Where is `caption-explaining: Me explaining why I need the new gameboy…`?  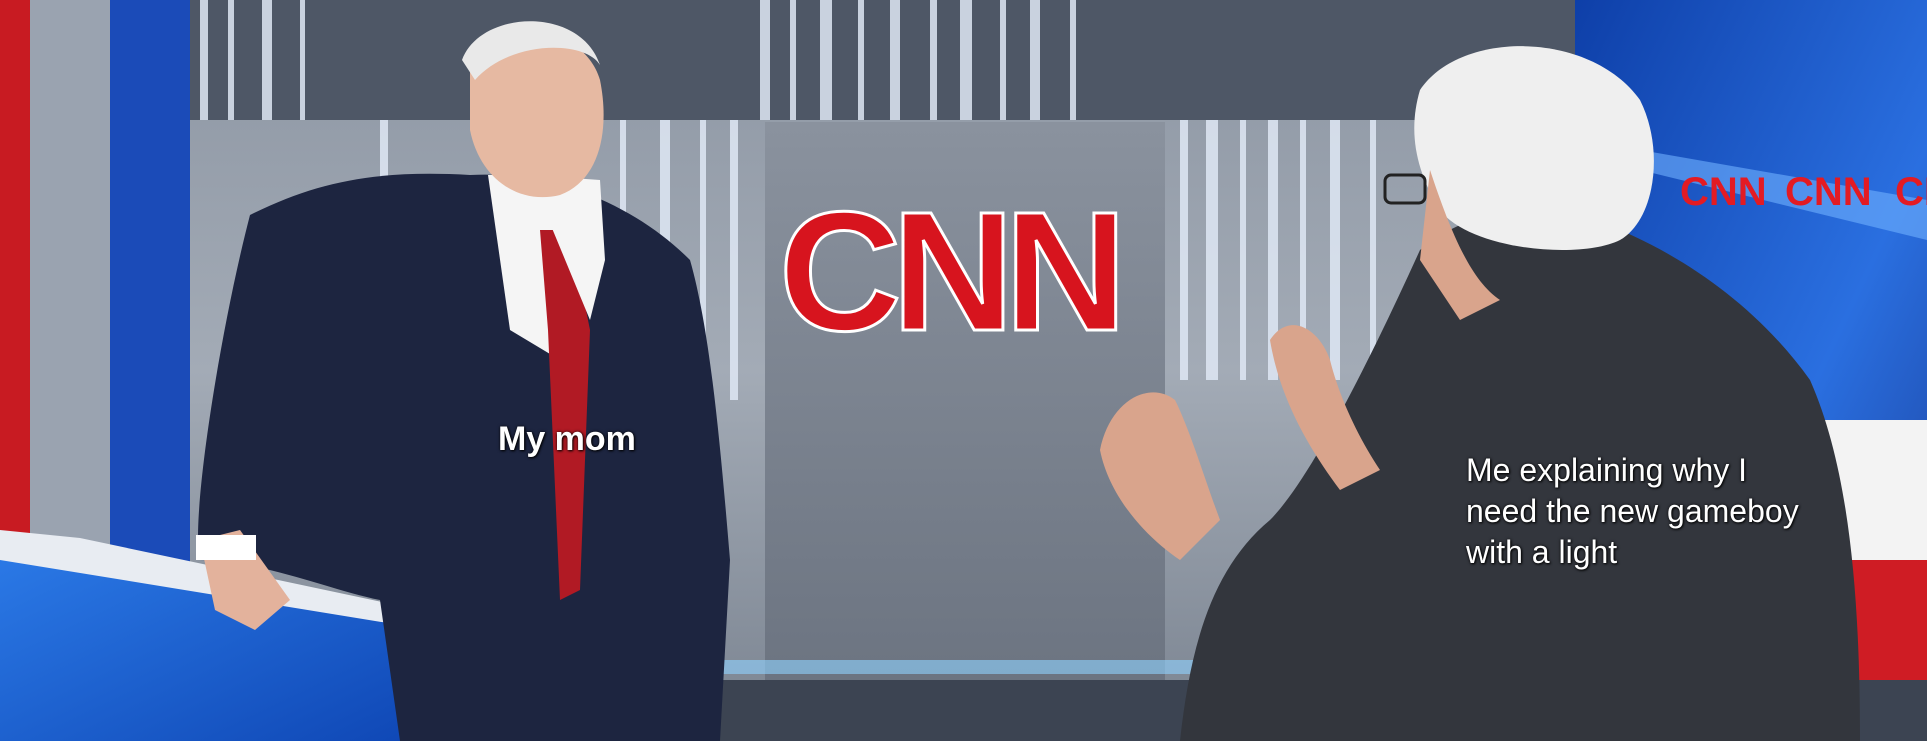
caption-explaining: Me explaining why I need the new gameboy… is located at coordinates (1632, 511).